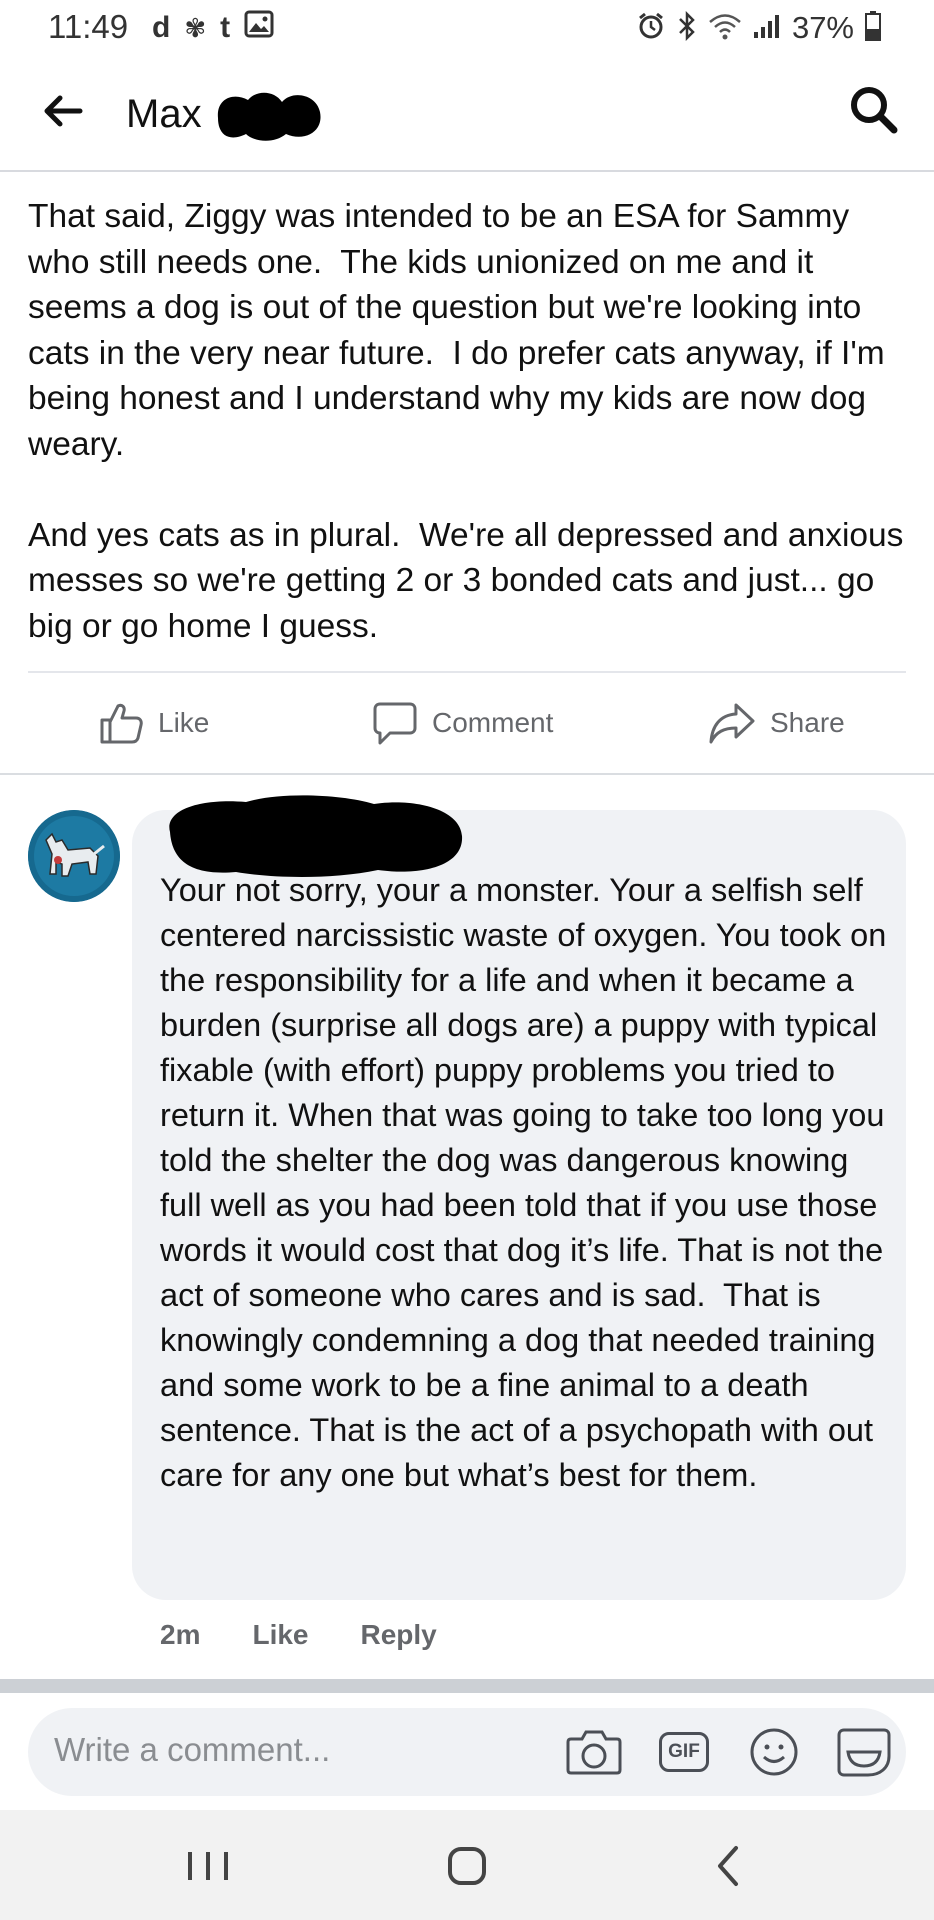  I want to click on status-right-icons: 37%, so click(759, 28).